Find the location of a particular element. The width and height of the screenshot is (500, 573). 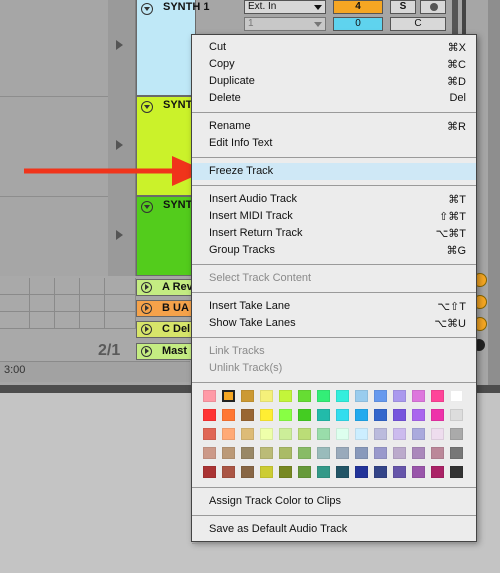

menu-item-freeze-track: Freeze Track is located at coordinates (334, 171).